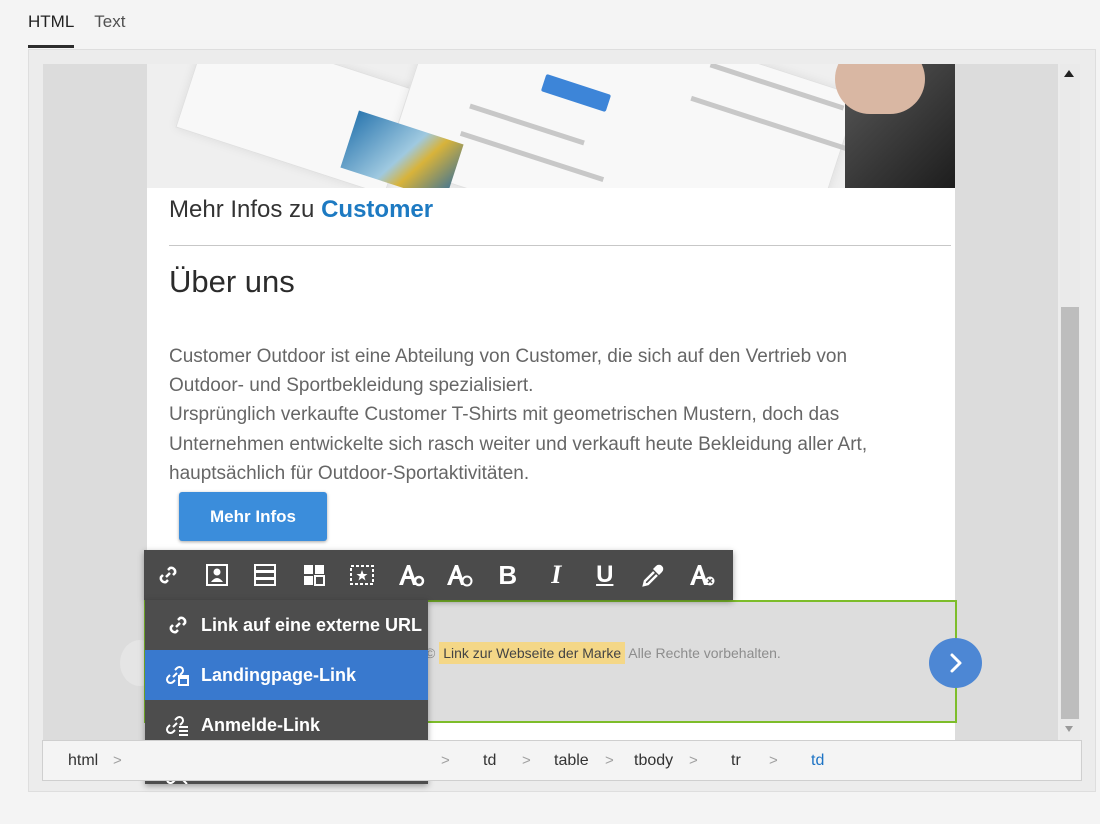  I want to click on brand-website-link: Link zur Webseite der Marke, so click(532, 653).